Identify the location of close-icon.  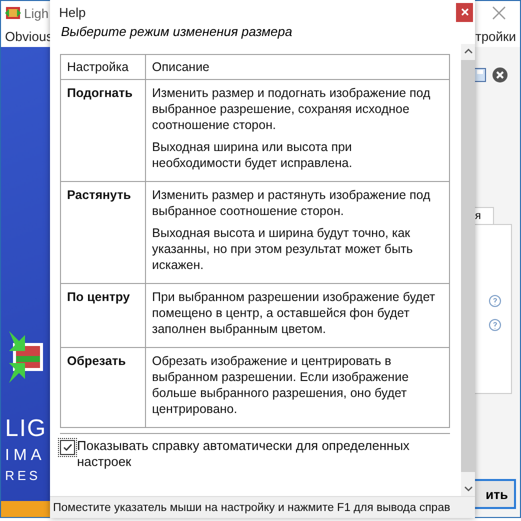
(500, 75).